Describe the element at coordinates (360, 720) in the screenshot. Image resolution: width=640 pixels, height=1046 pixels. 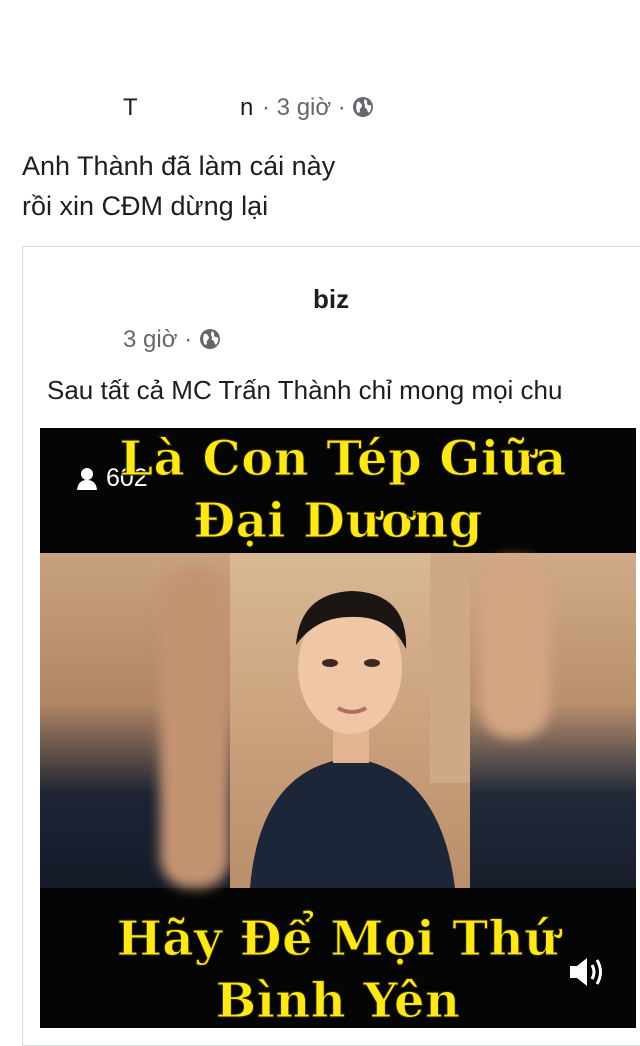
I see `person-figure` at that location.